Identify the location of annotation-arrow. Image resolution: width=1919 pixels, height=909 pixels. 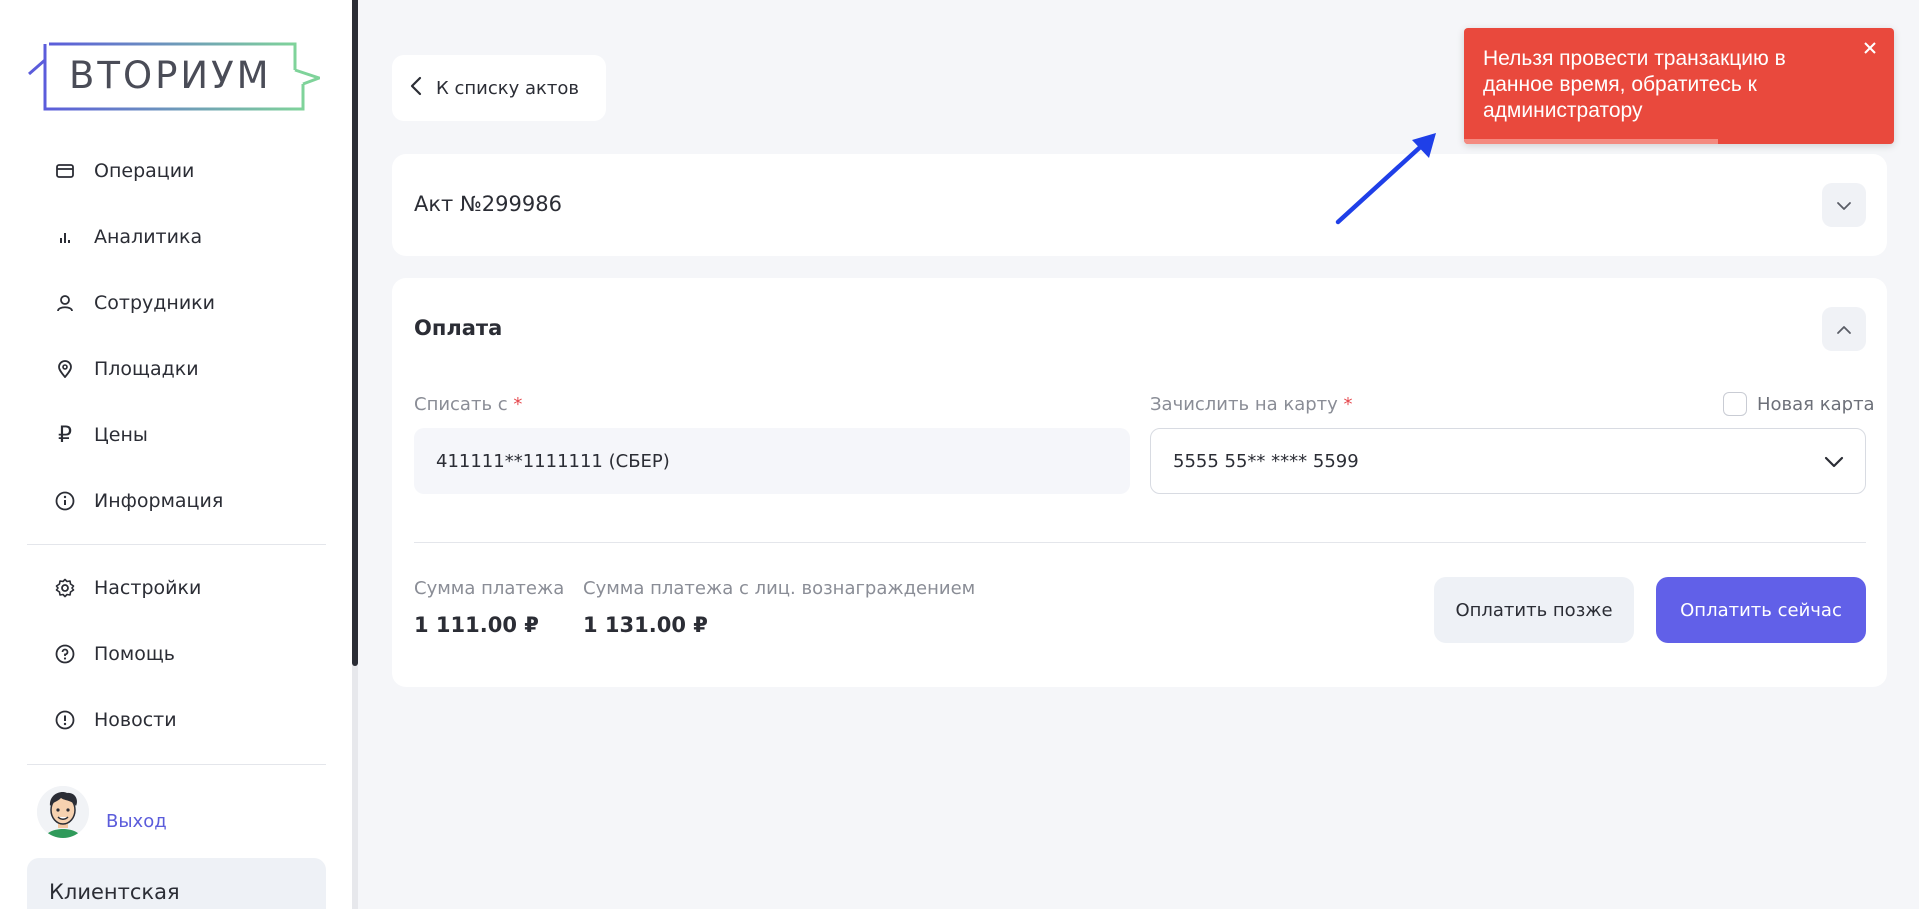
(1385, 179).